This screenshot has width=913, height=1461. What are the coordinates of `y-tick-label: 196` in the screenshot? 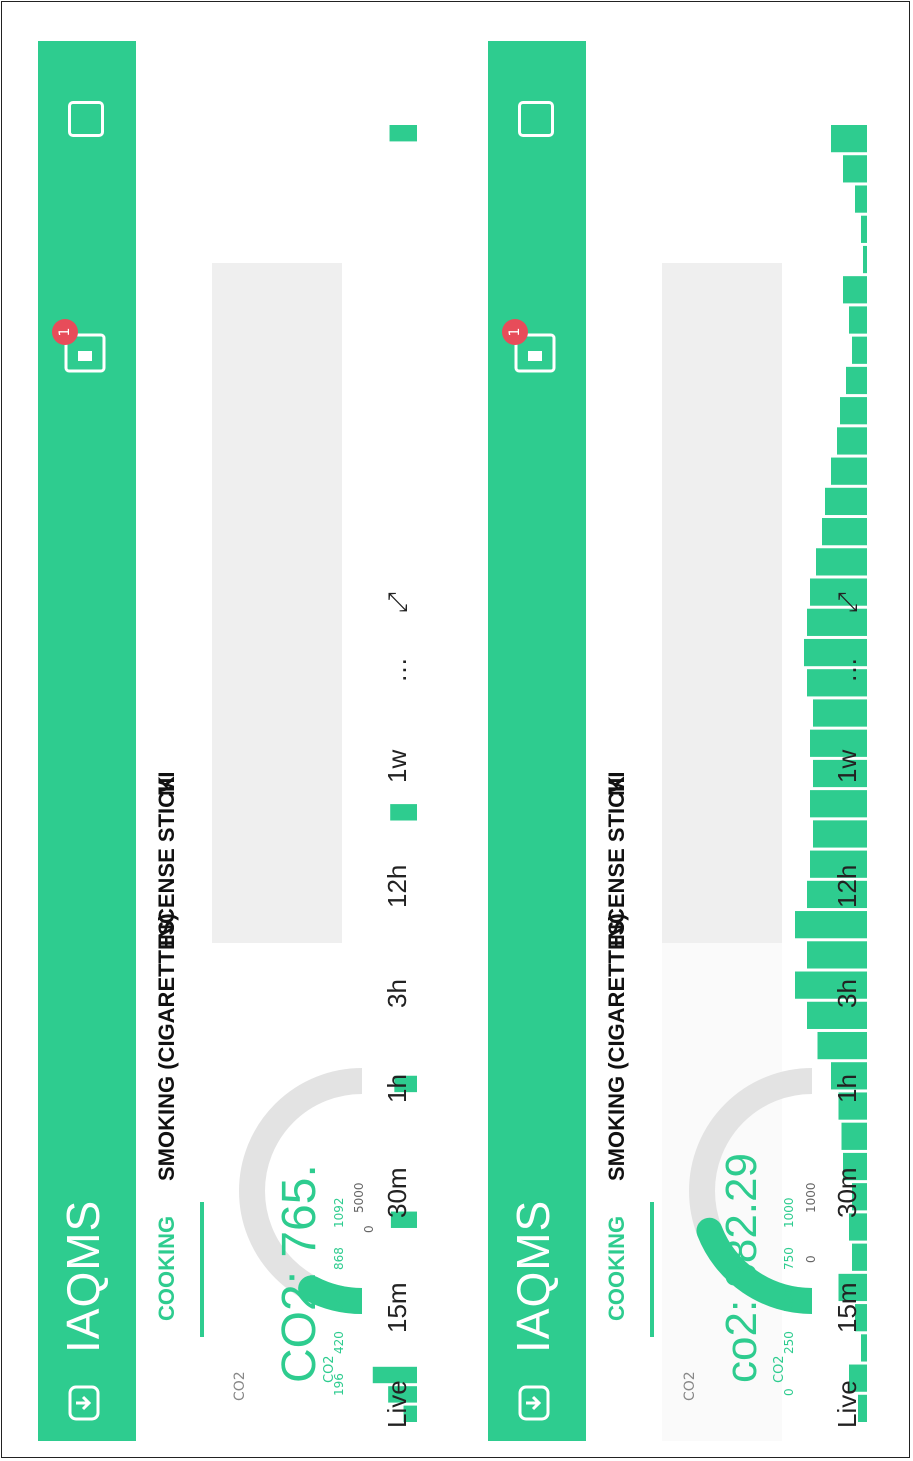 It's located at (339, 1384).